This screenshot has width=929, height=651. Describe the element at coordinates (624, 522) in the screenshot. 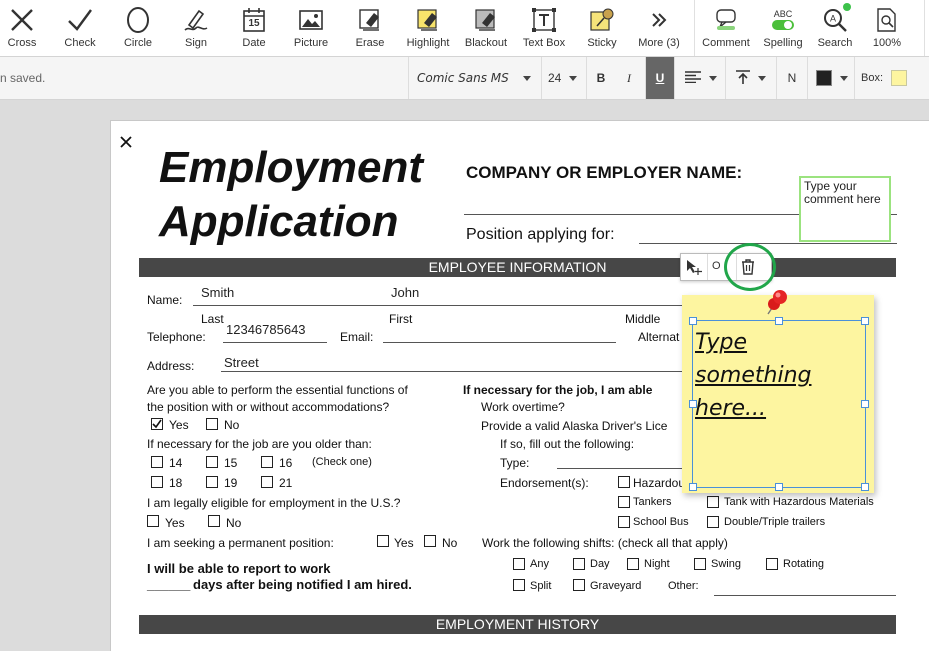

I see `school-bus-checkbox` at that location.